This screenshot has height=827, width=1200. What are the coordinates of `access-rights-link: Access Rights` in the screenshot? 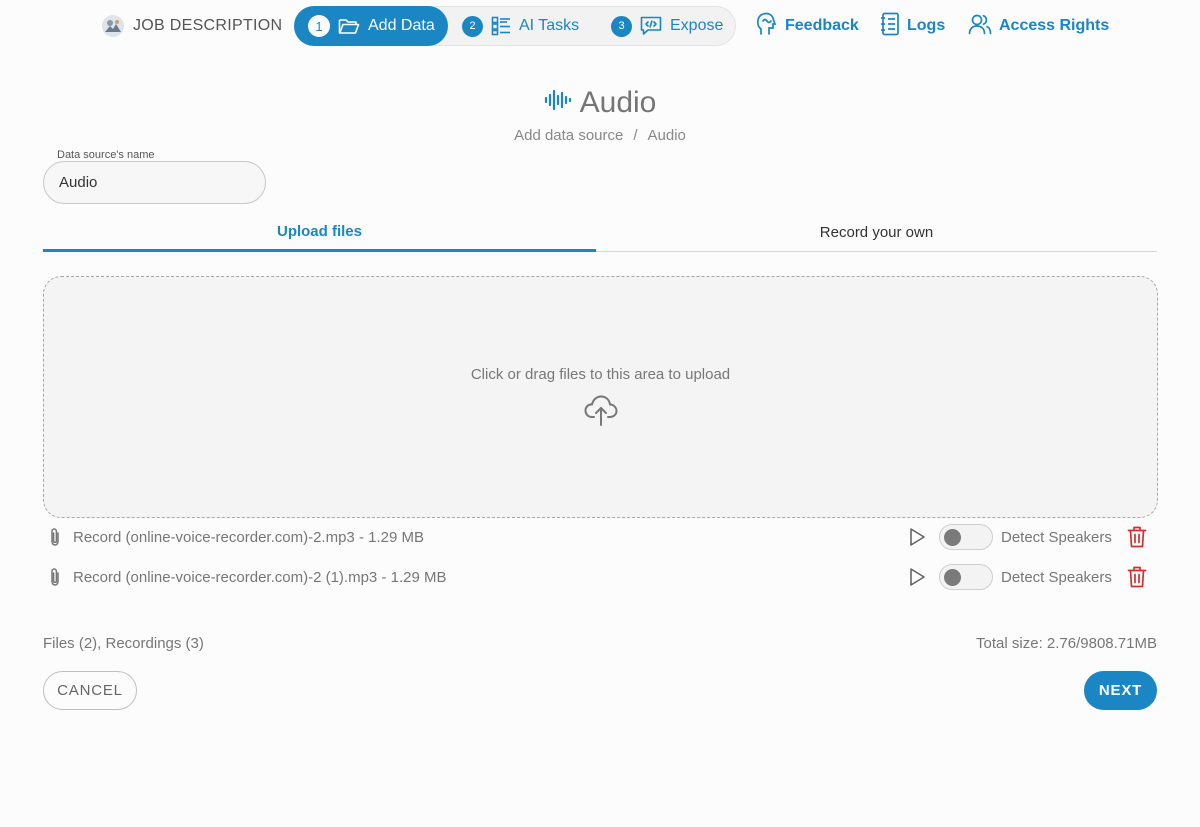 It's located at (1038, 26).